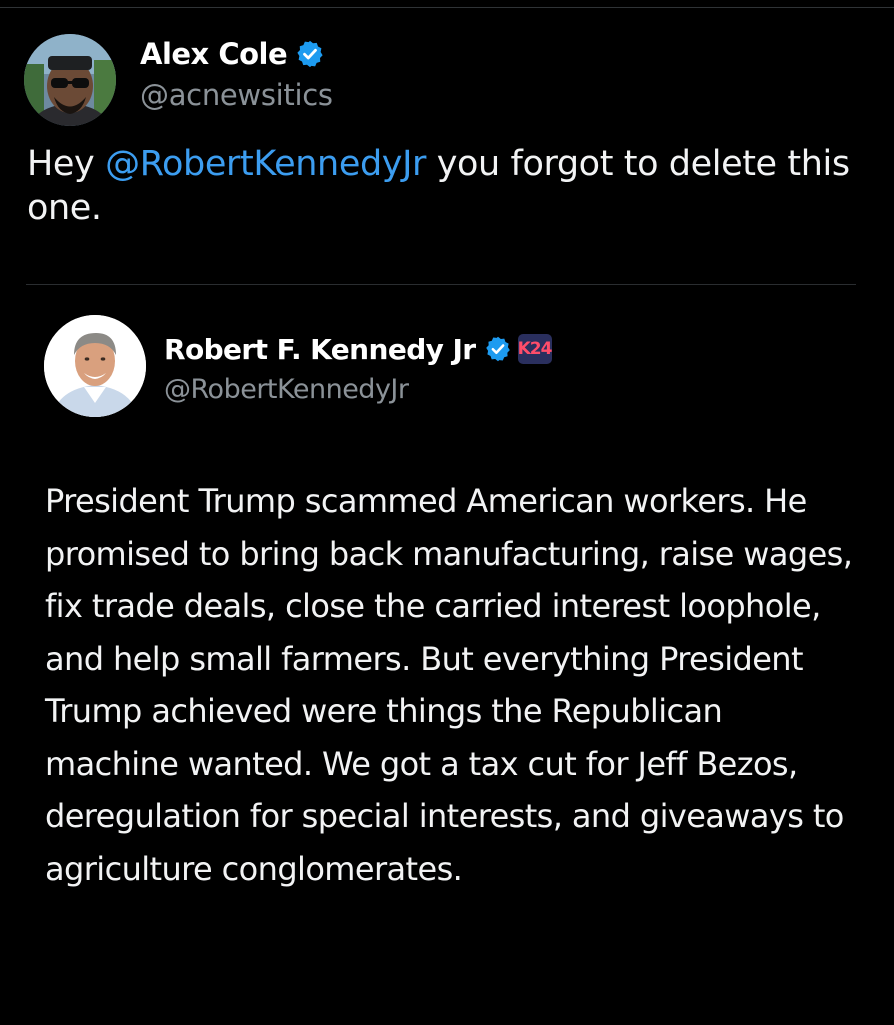  I want to click on mention-link: @RobertKennedyJr, so click(265, 164).